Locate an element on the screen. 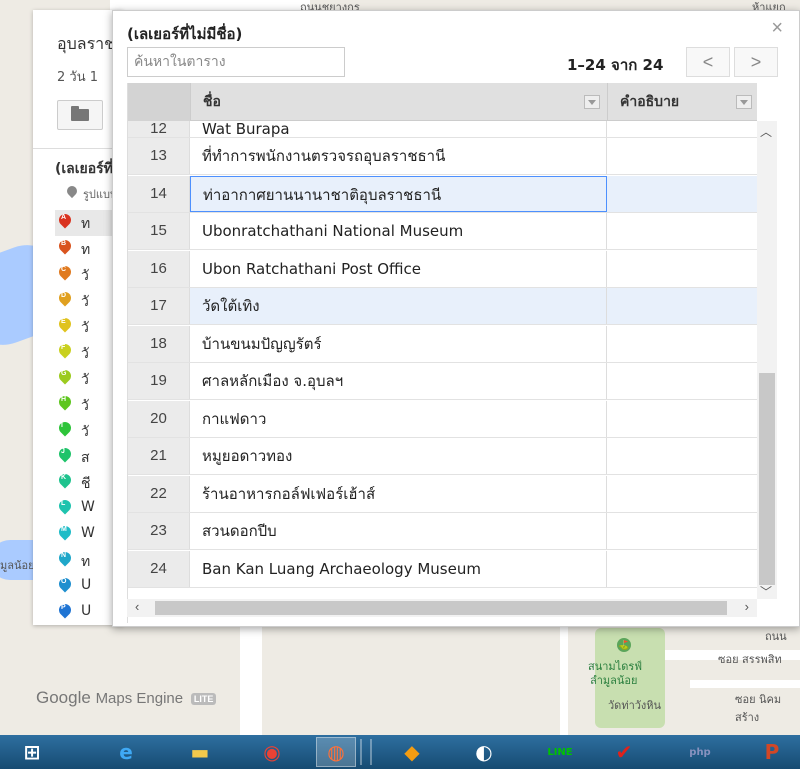  cell-name: Wat Burapa is located at coordinates (398, 129).